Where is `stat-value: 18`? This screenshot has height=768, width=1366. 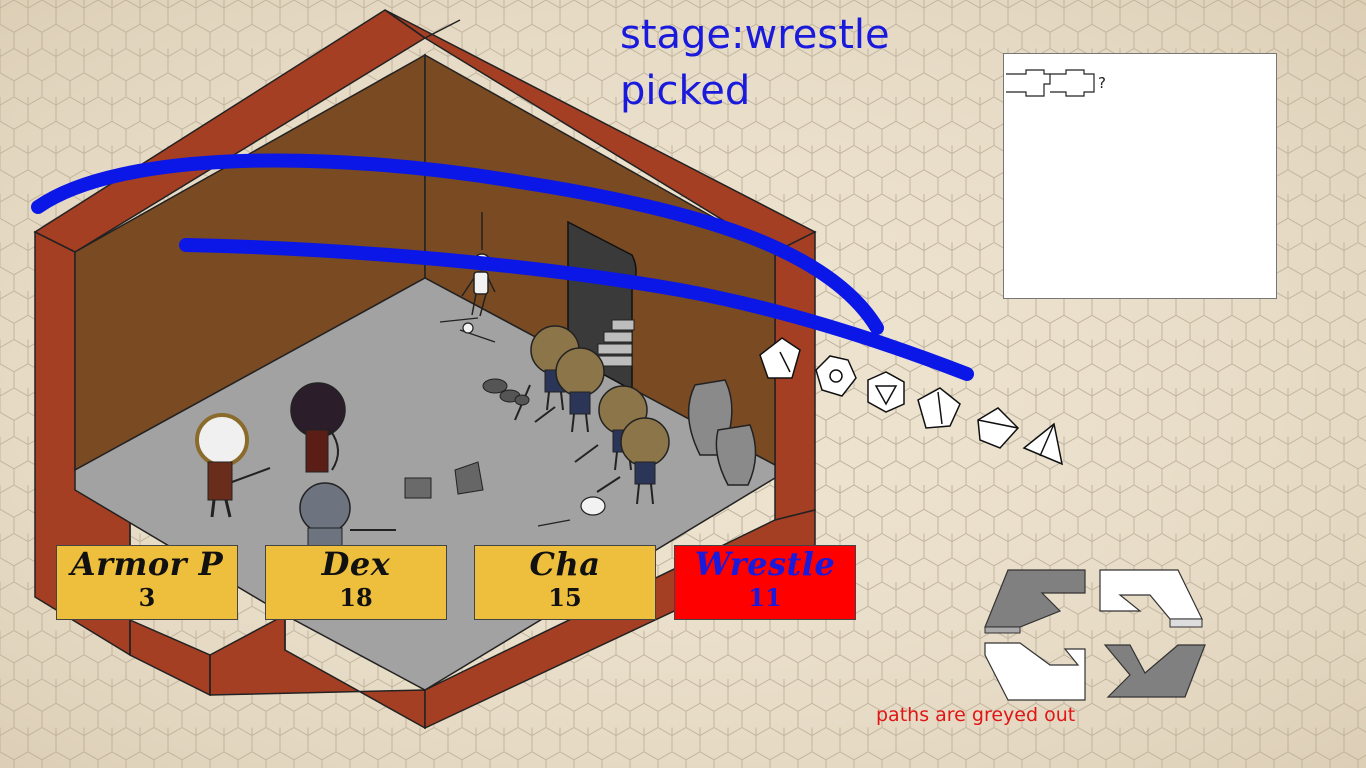
stat-value: 18 is located at coordinates (356, 597).